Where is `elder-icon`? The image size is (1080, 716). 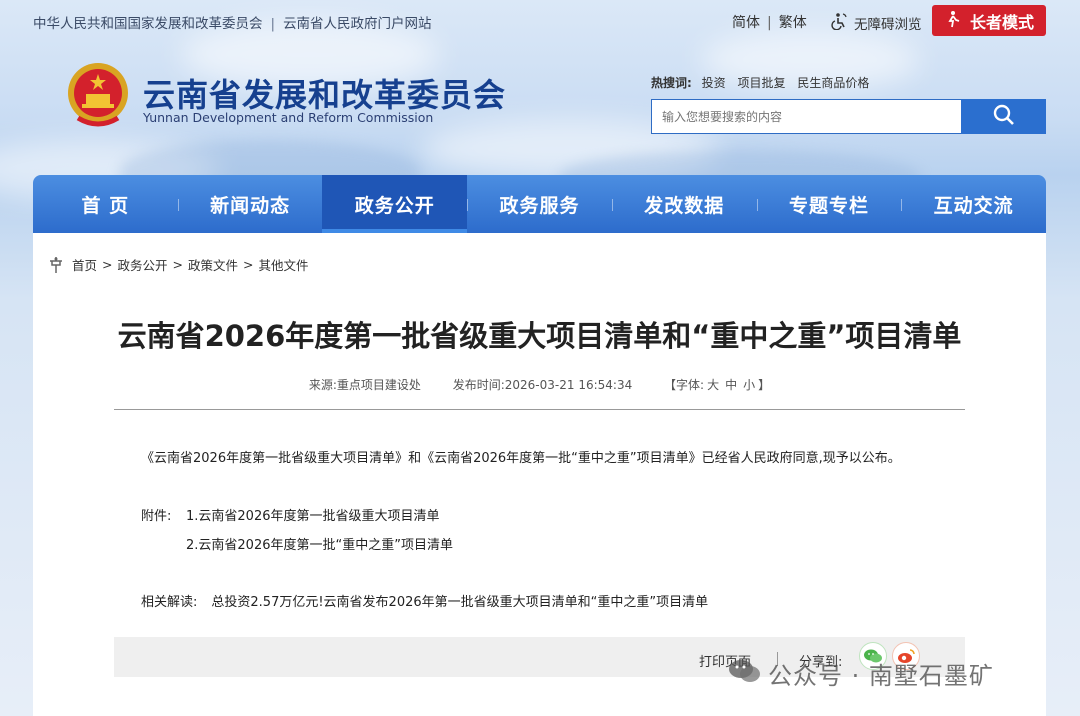 elder-icon is located at coordinates (953, 21).